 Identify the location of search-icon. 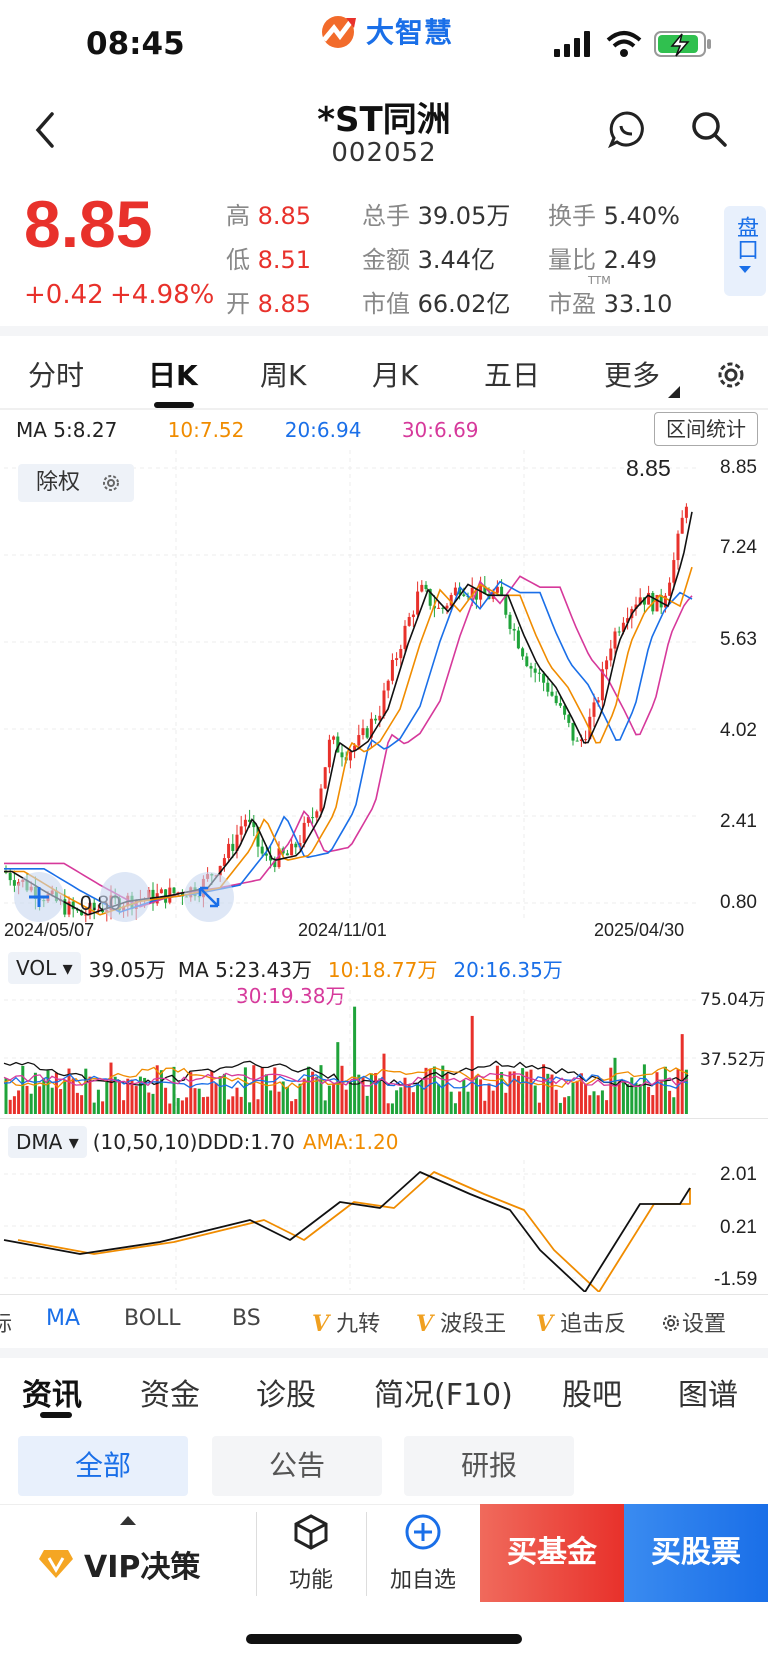
(709, 129).